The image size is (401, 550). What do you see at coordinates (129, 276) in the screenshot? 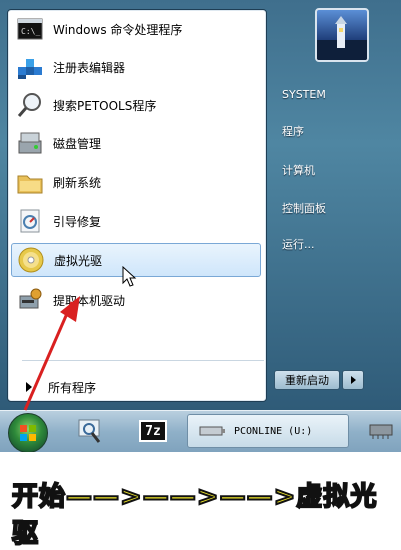
I see `mouse-cursor-icon` at bounding box center [129, 276].